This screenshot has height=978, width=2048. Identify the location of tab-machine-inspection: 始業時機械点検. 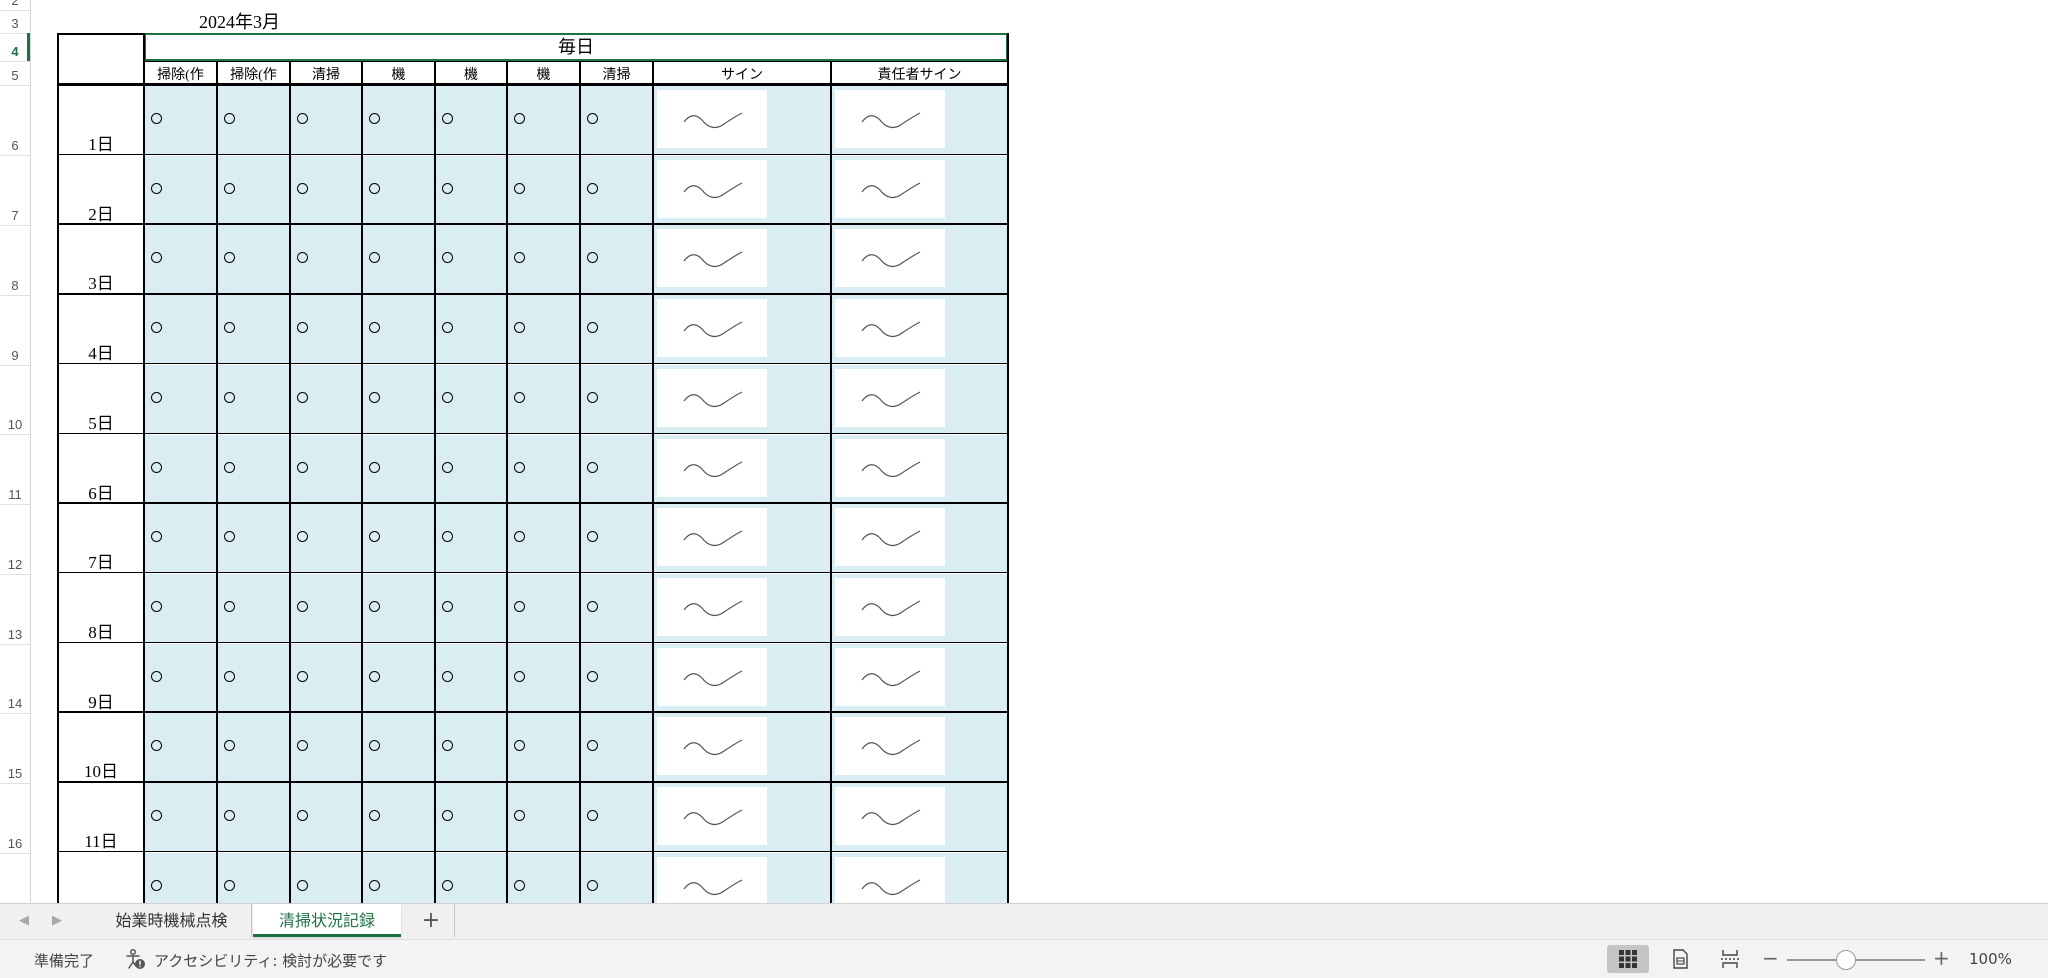
(172, 920).